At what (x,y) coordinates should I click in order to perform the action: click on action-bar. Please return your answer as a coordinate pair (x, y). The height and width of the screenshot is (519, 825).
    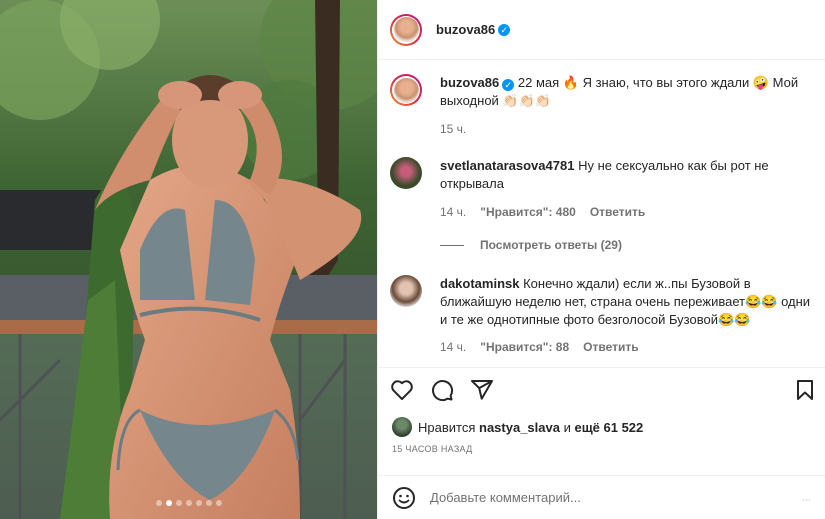
    Looking at the image, I should click on (601, 389).